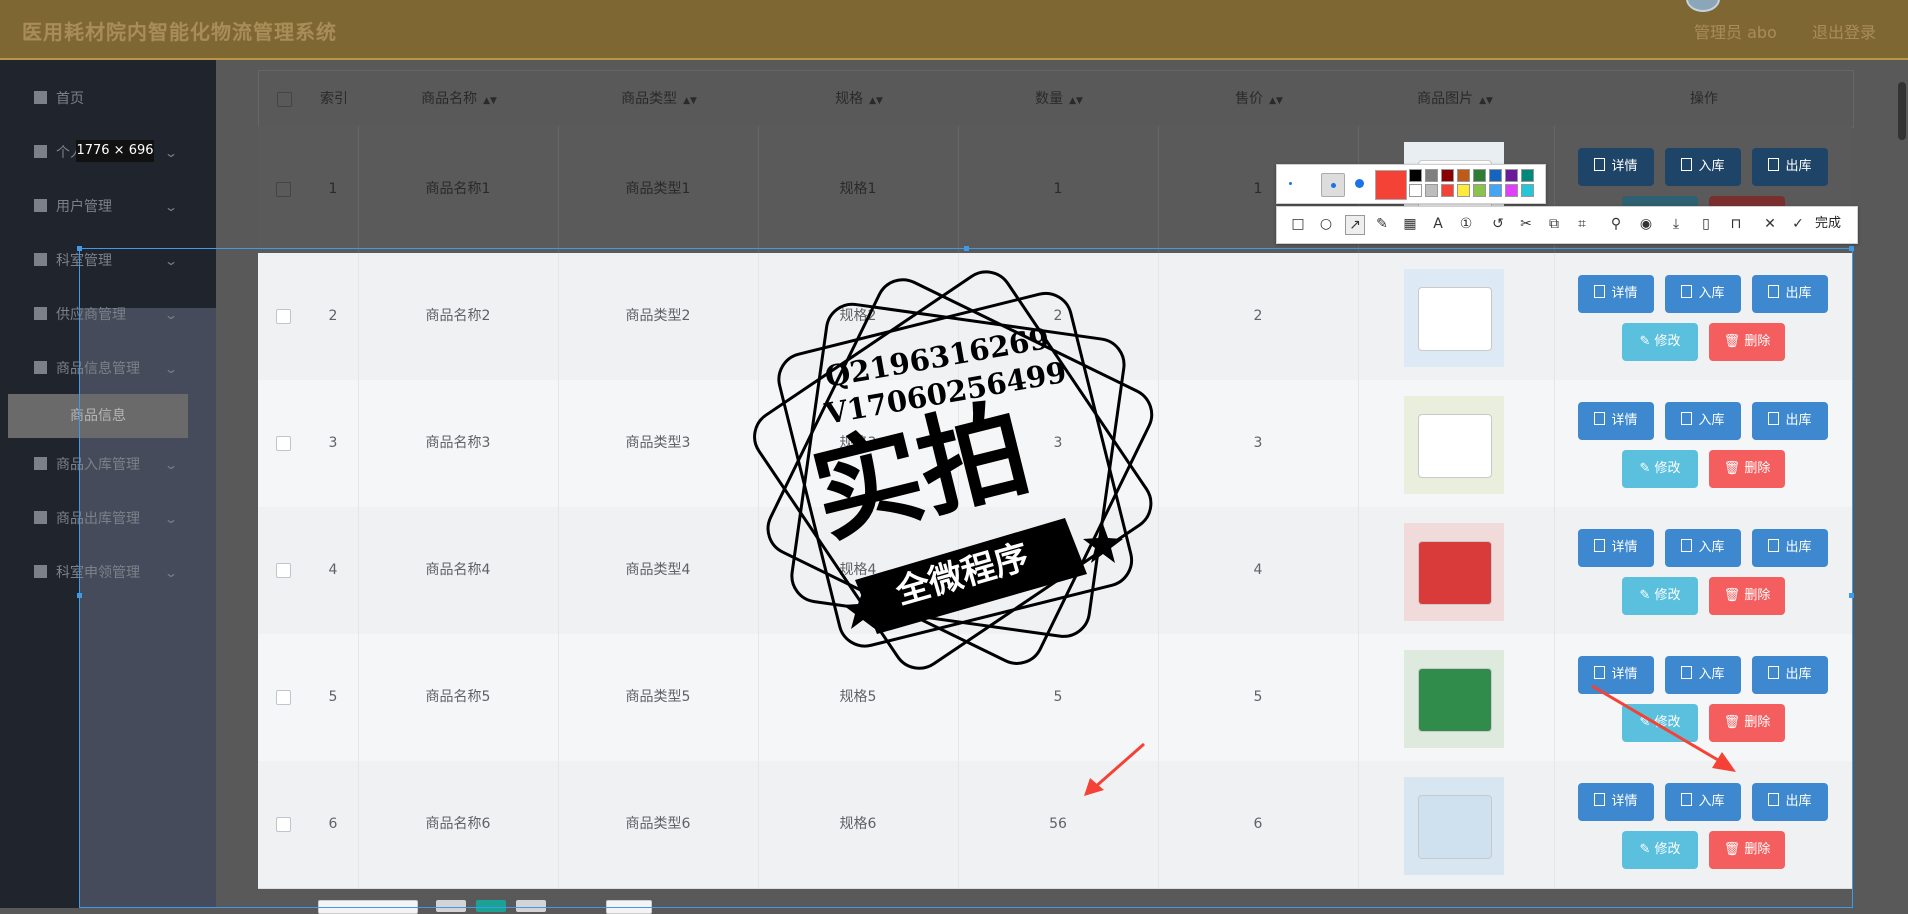  What do you see at coordinates (859, 99) in the screenshot?
I see `column-header-spec: 规格 ▲▼` at bounding box center [859, 99].